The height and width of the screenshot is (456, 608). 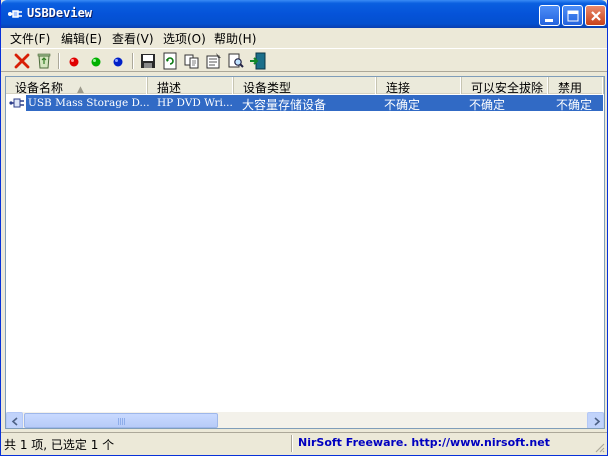 What do you see at coordinates (549, 15) in the screenshot?
I see `minimize-button` at bounding box center [549, 15].